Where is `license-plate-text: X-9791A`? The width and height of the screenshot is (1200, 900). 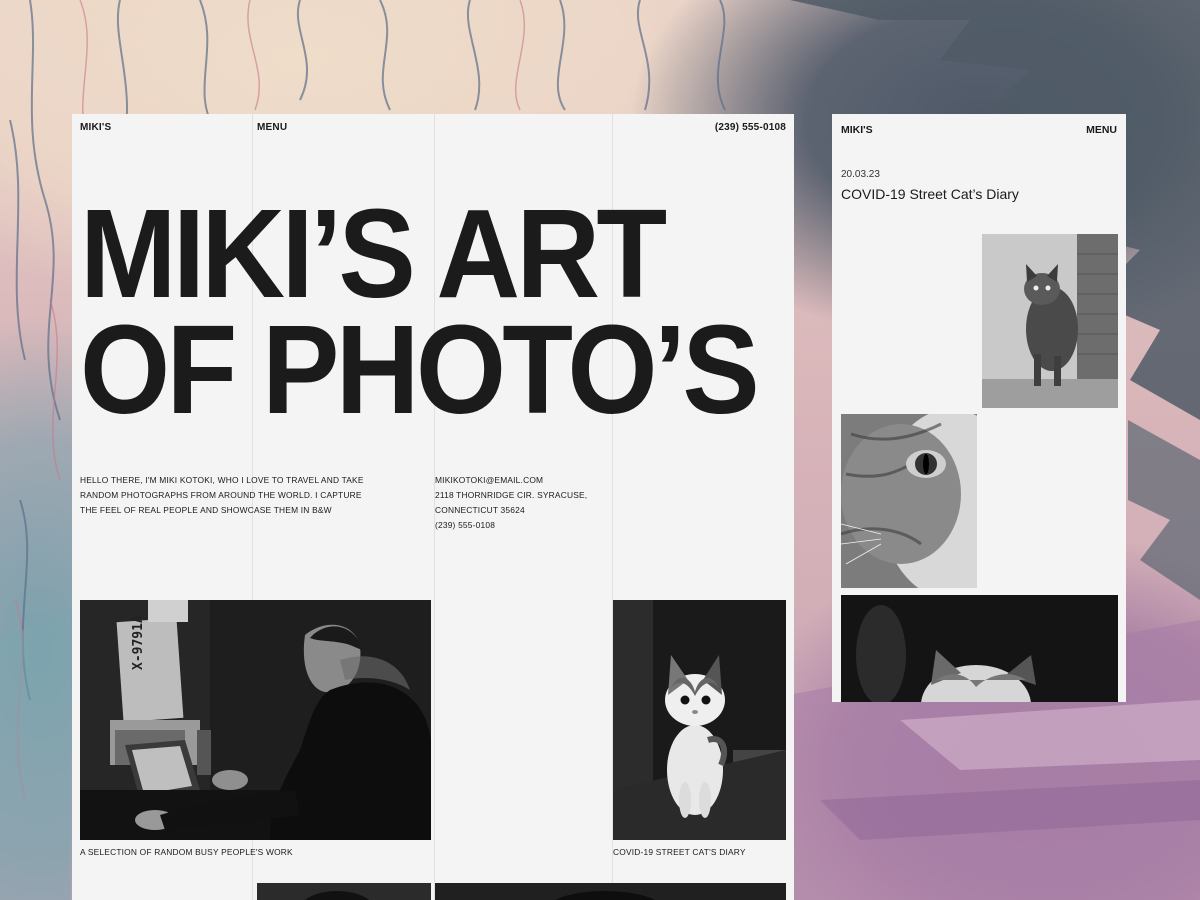 license-plate-text: X-9791A is located at coordinates (138, 642).